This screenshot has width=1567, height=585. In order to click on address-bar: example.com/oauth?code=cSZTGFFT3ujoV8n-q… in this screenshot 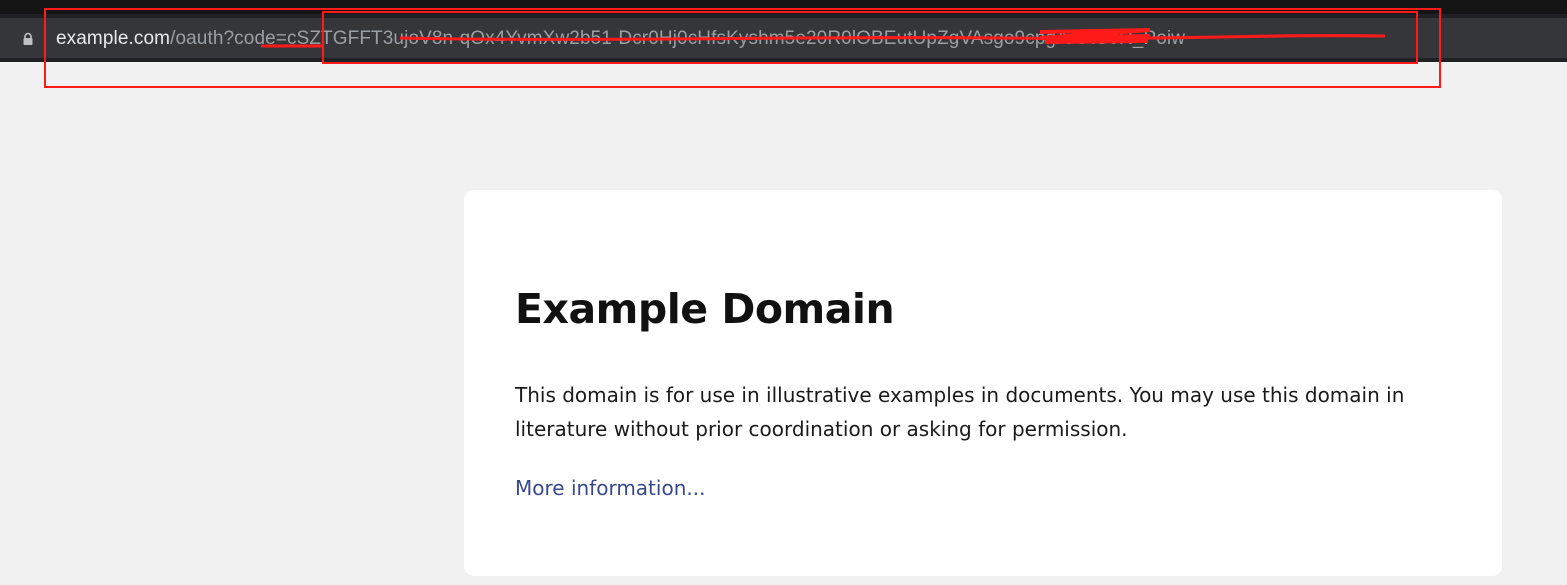, I will do `click(783, 38)`.